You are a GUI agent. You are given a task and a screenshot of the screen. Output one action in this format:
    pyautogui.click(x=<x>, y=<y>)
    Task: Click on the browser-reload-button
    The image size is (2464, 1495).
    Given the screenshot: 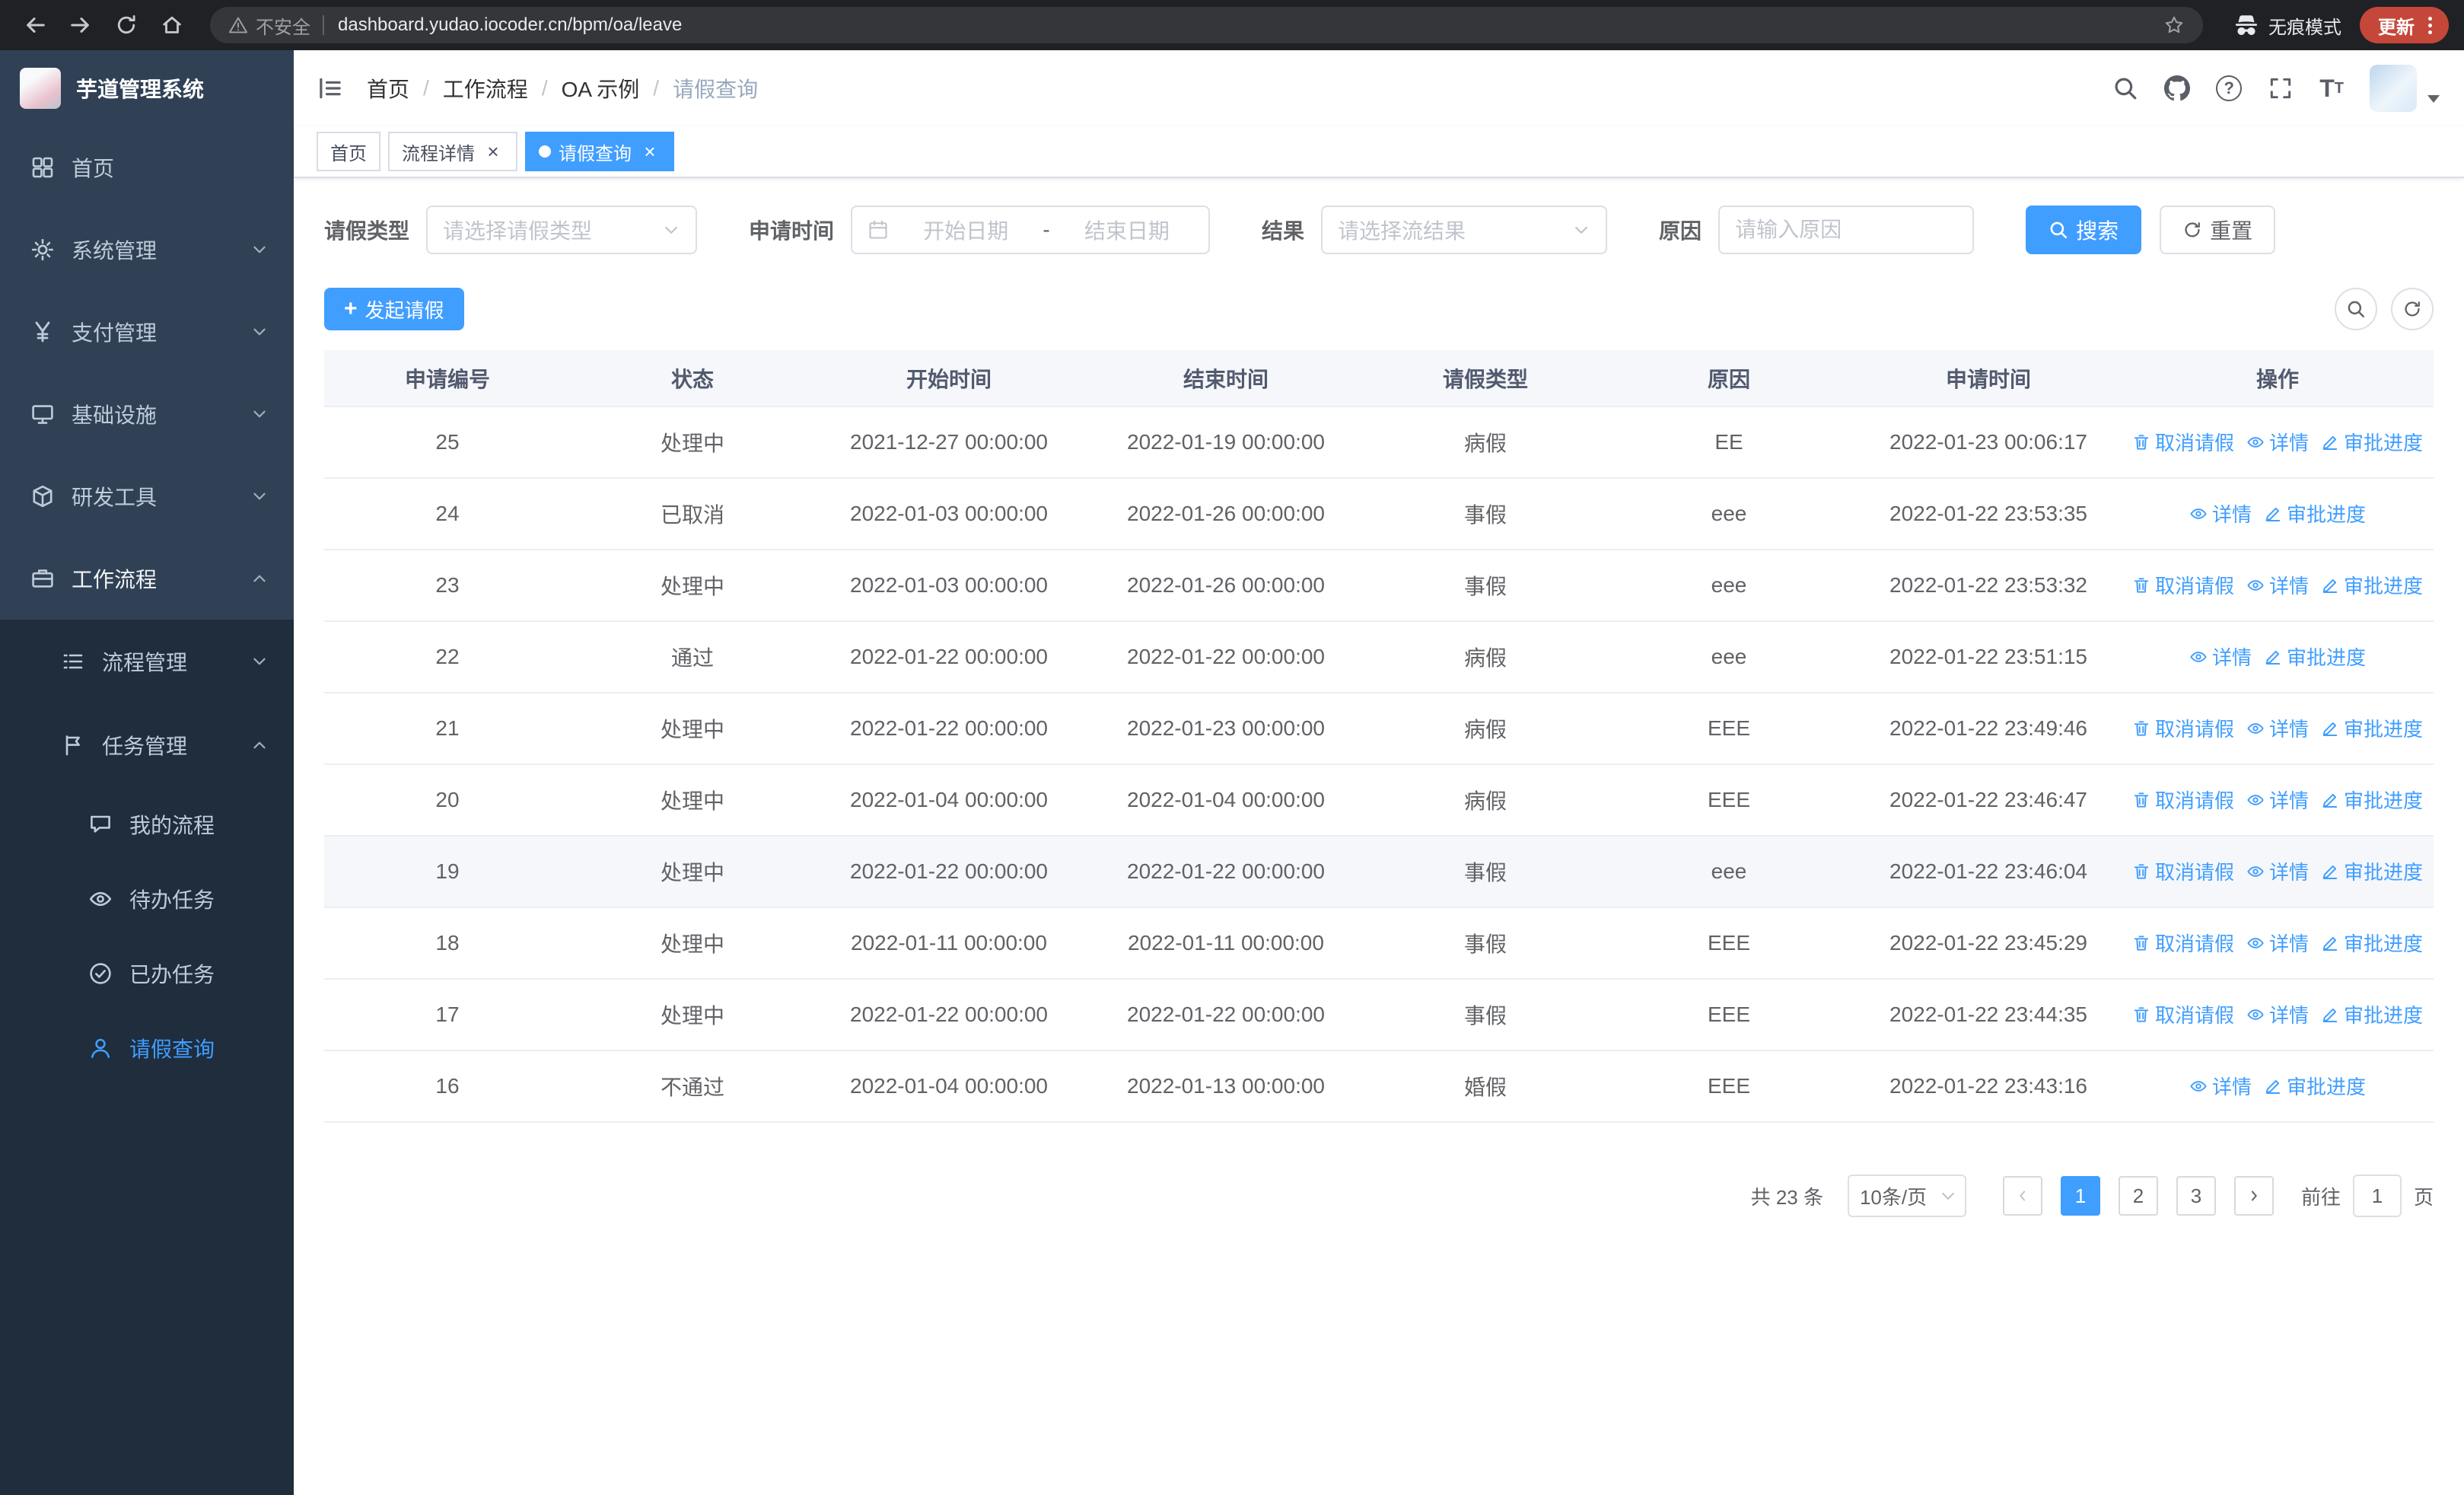 What is the action you would take?
    pyautogui.click(x=126, y=25)
    